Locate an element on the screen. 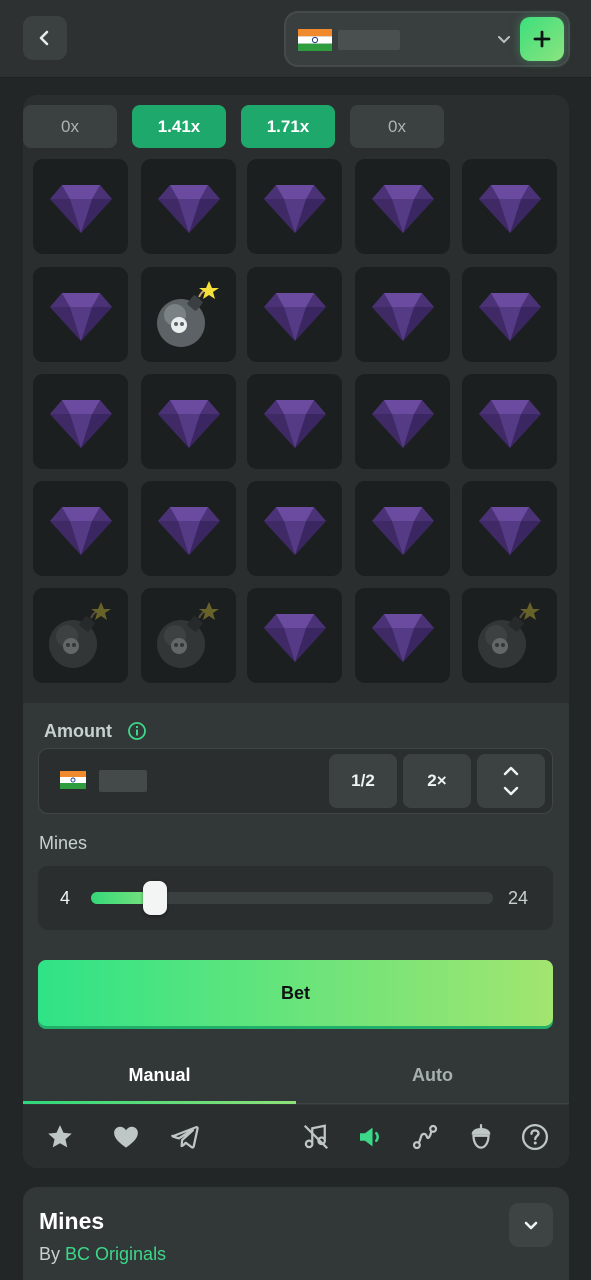 The height and width of the screenshot is (1280, 591). provider-link: BC Originals is located at coordinates (115, 1254).